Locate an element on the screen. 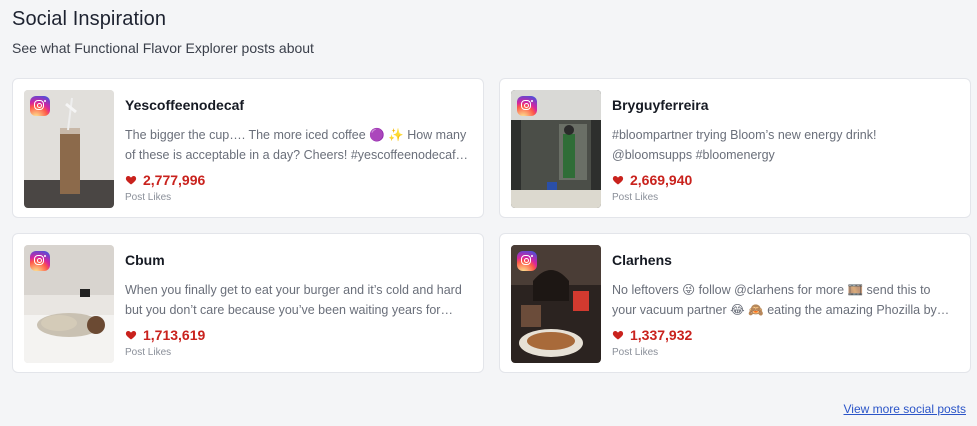 The height and width of the screenshot is (426, 977). page-title: Social Inspiration is located at coordinates (89, 19).